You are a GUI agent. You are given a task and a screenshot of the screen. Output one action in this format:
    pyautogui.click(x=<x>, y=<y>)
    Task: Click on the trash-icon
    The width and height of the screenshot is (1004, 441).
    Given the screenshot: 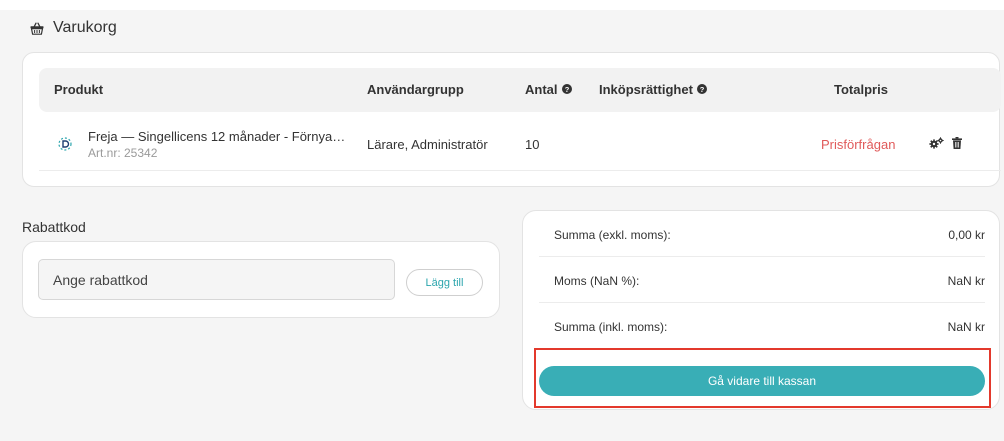 What is the action you would take?
    pyautogui.click(x=957, y=144)
    